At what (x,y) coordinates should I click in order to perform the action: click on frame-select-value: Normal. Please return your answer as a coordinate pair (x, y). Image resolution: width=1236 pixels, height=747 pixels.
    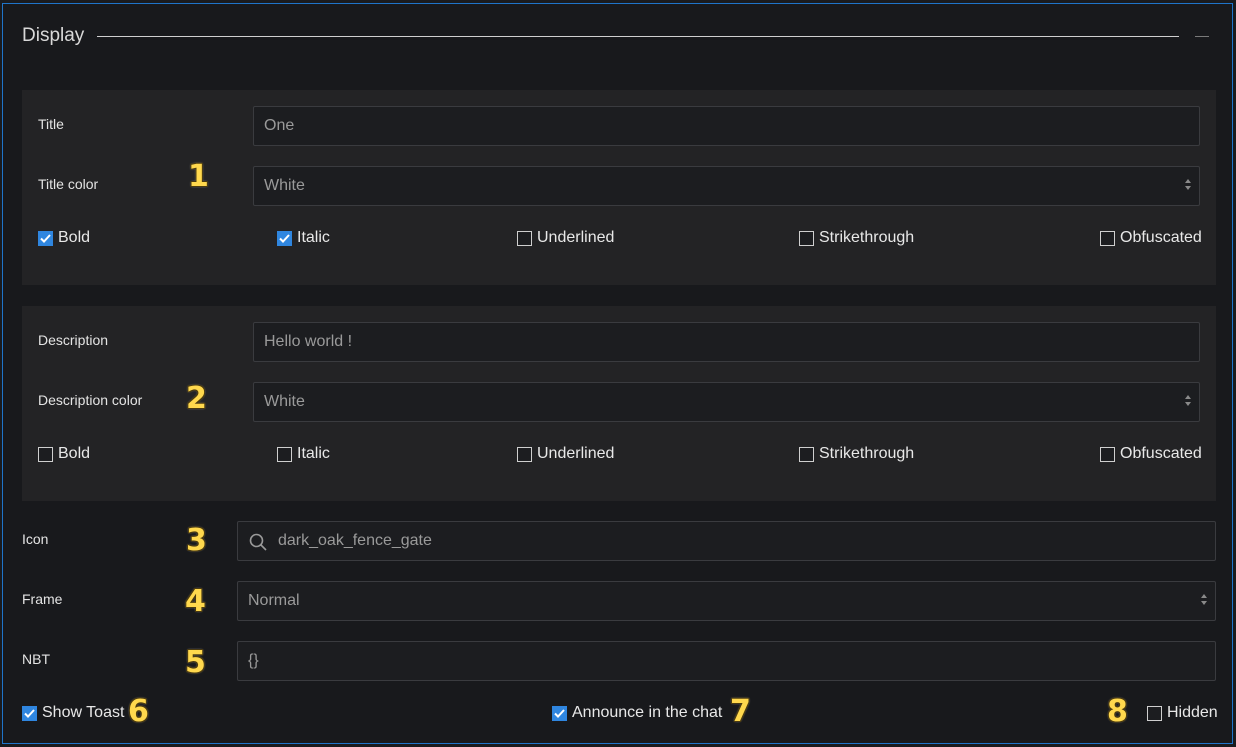
    Looking at the image, I should click on (274, 600).